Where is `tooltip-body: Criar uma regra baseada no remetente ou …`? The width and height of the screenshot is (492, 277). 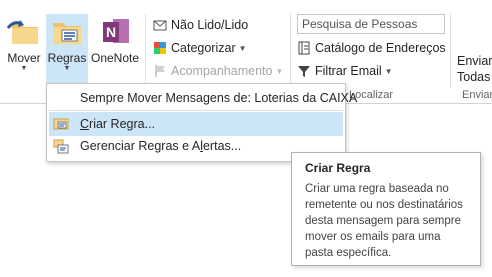 tooltip-body: Criar uma regra baseada no remetente ou … is located at coordinates (387, 221).